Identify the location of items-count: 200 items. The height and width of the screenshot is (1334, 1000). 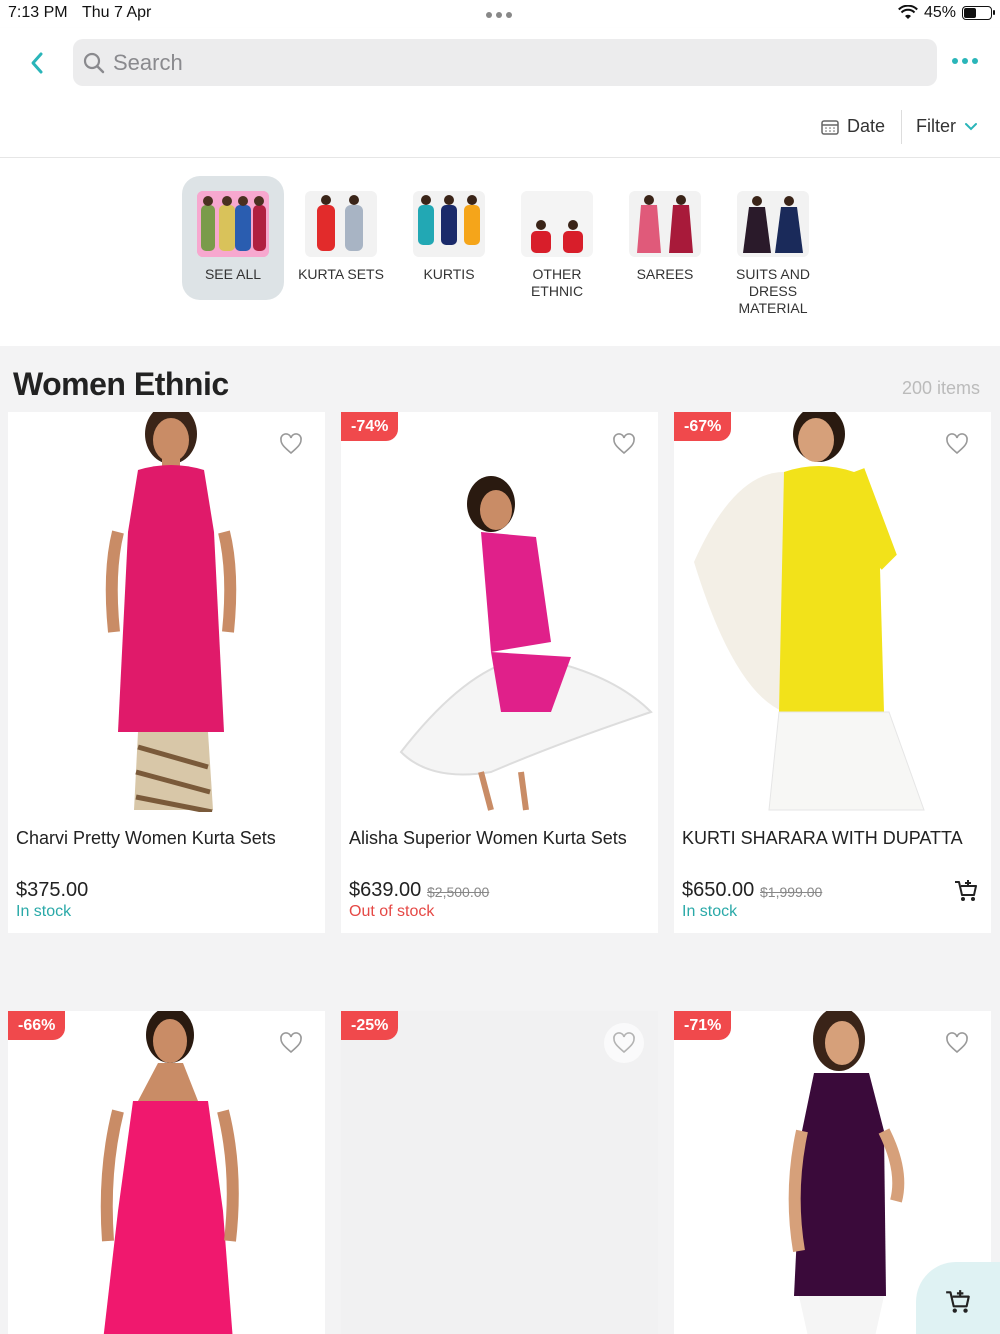
(940, 388).